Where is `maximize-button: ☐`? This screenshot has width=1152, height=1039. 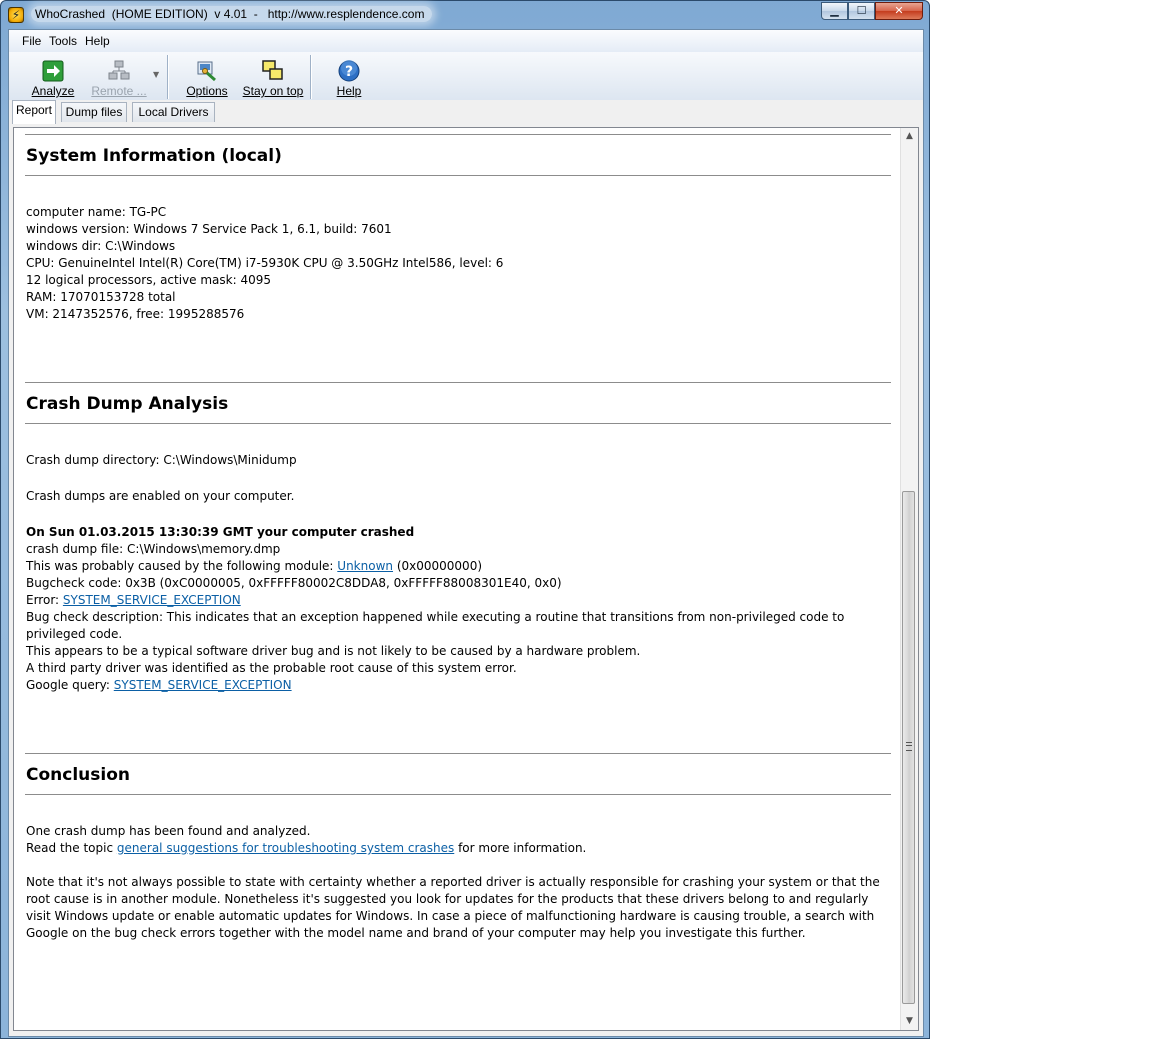
maximize-button: ☐ is located at coordinates (861, 11).